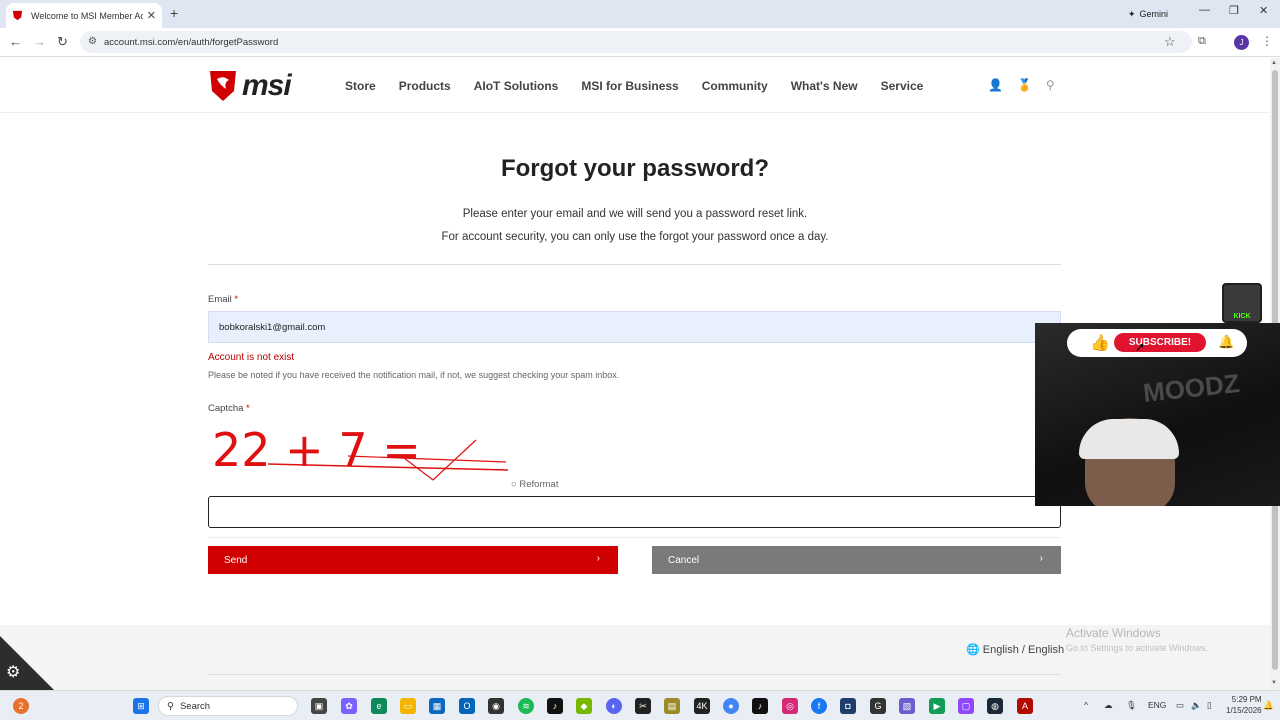 The height and width of the screenshot is (720, 1280). Describe the element at coordinates (878, 706) in the screenshot. I see `app-icon: G` at that location.